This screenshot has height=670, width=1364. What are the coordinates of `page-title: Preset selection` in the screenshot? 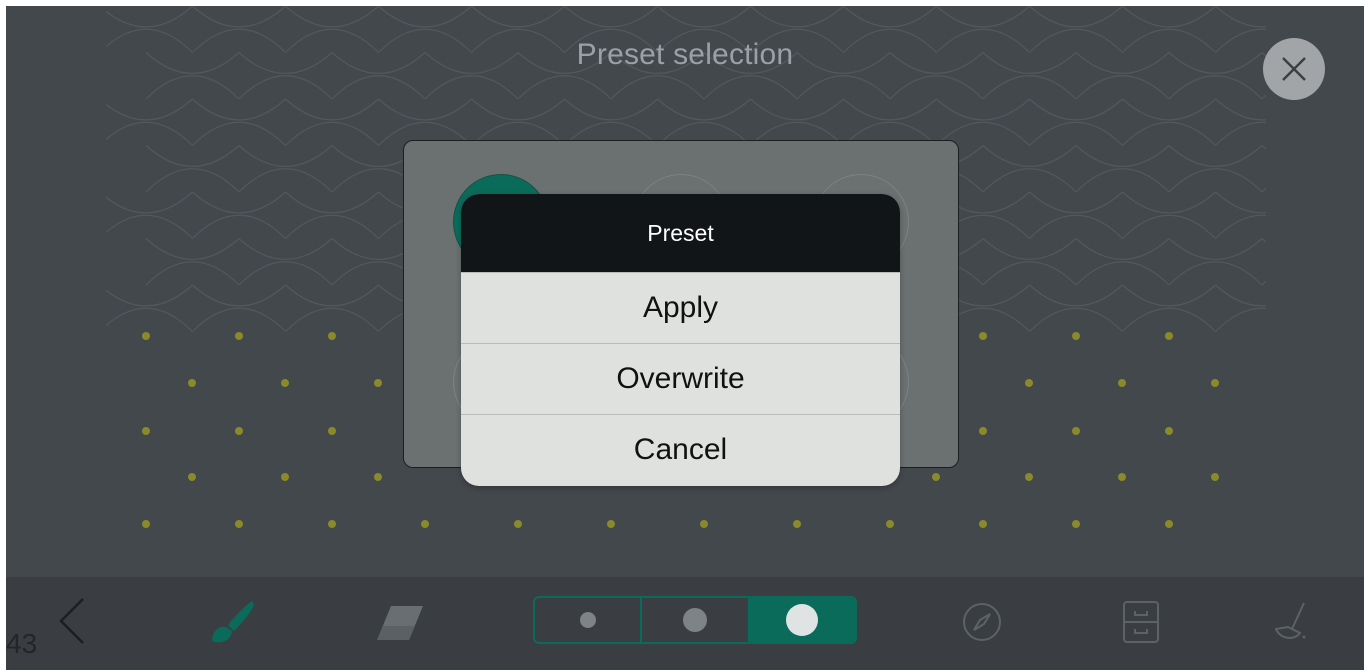 It's located at (685, 54).